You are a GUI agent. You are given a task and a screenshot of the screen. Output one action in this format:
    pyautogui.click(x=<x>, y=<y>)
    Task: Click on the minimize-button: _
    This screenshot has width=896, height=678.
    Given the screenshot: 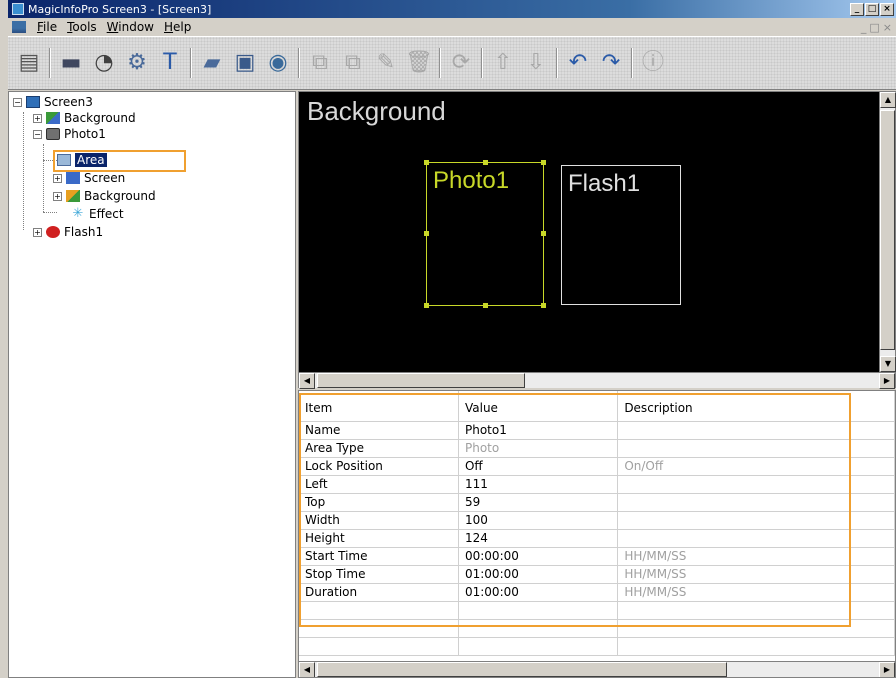 What is the action you would take?
    pyautogui.click(x=857, y=9)
    